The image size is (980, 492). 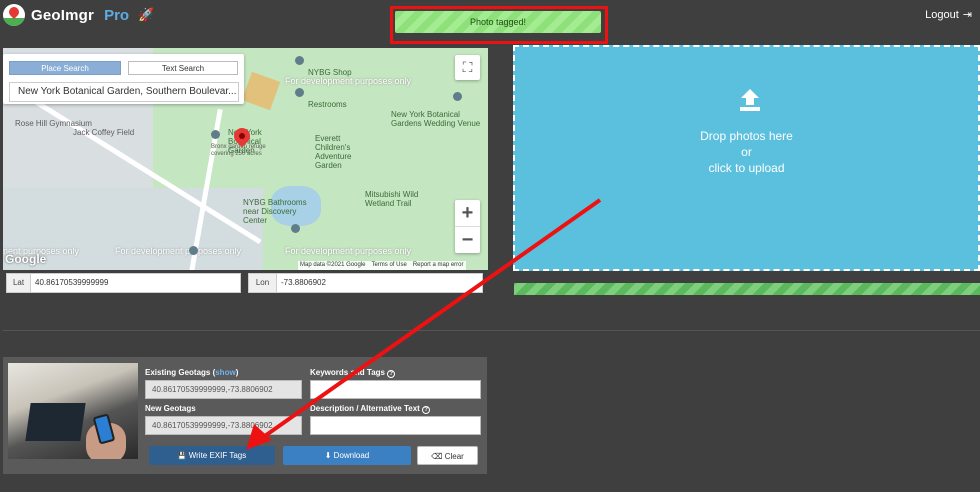 What do you see at coordinates (26, 259) in the screenshot?
I see `google-logo: Google` at bounding box center [26, 259].